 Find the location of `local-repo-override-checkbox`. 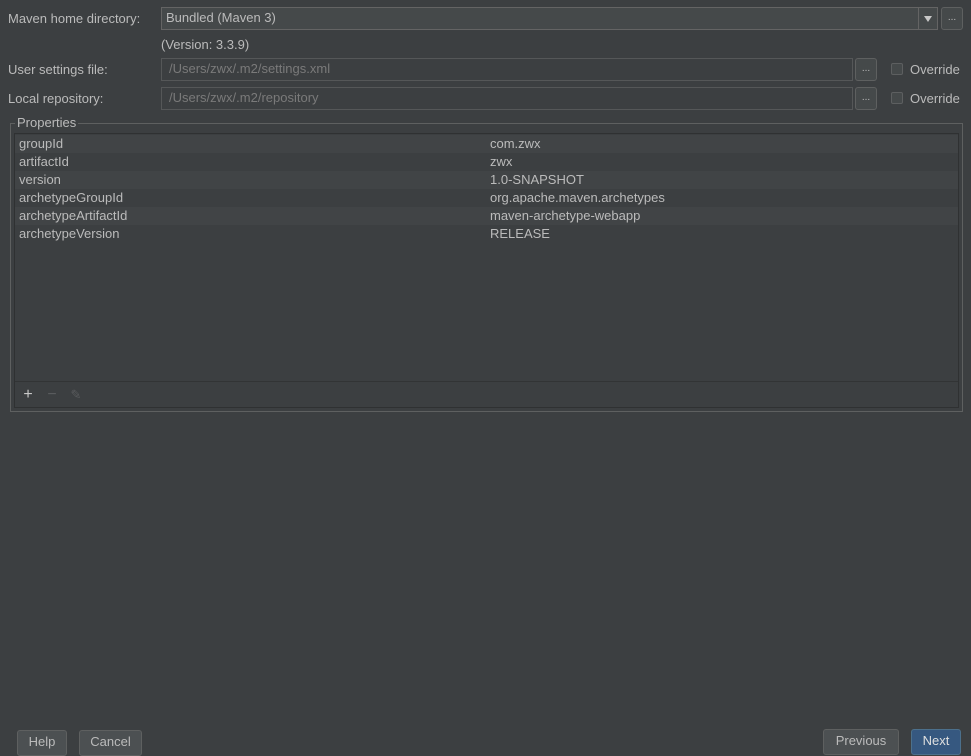

local-repo-override-checkbox is located at coordinates (897, 98).